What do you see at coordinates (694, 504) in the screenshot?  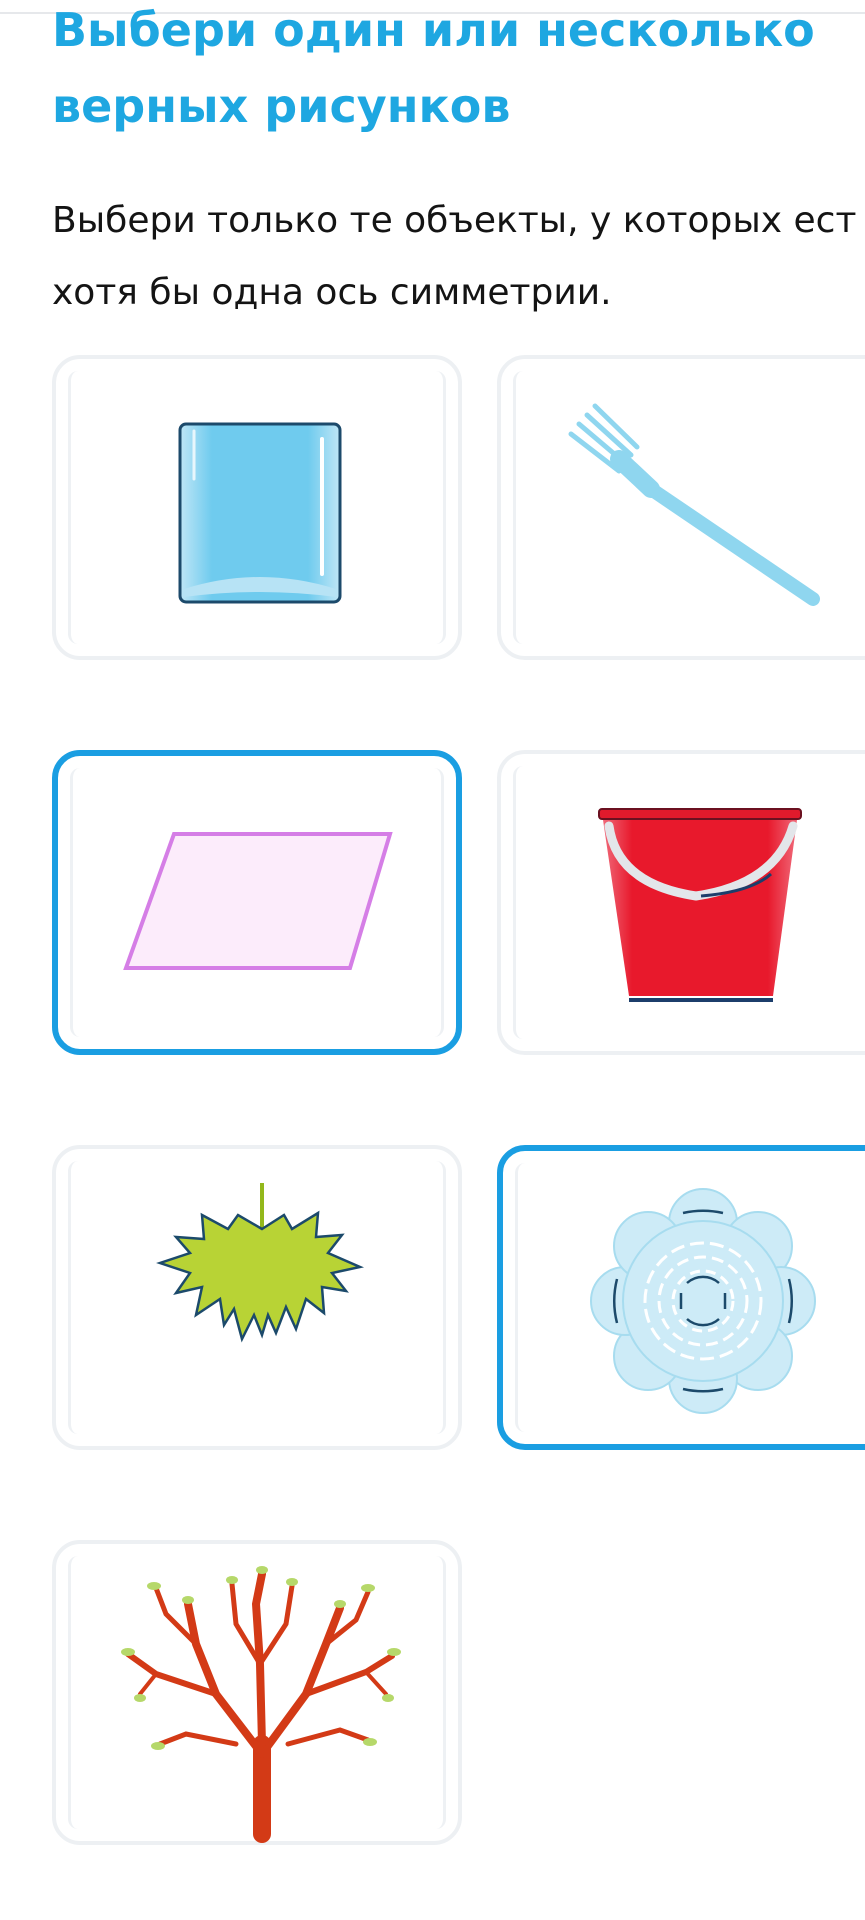 I see `fork-icon` at bounding box center [694, 504].